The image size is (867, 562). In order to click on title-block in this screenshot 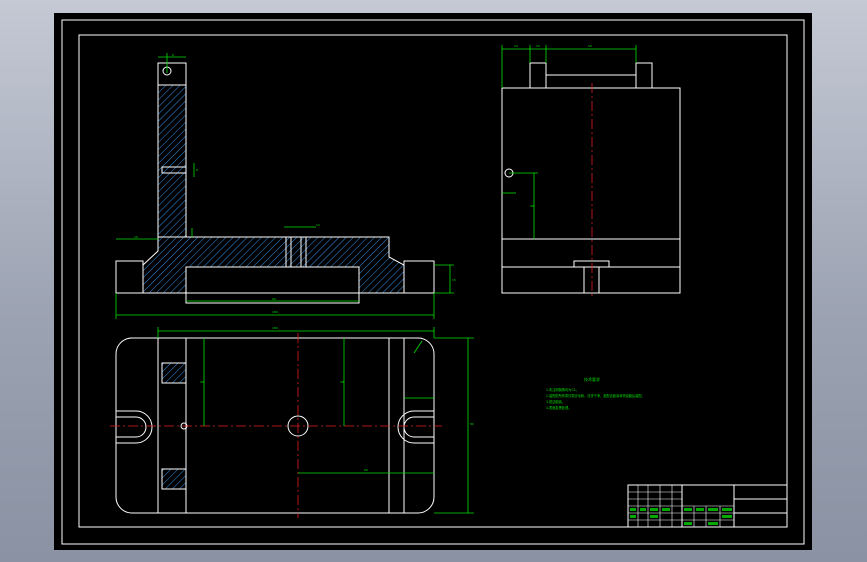, I will do `click(707, 506)`.